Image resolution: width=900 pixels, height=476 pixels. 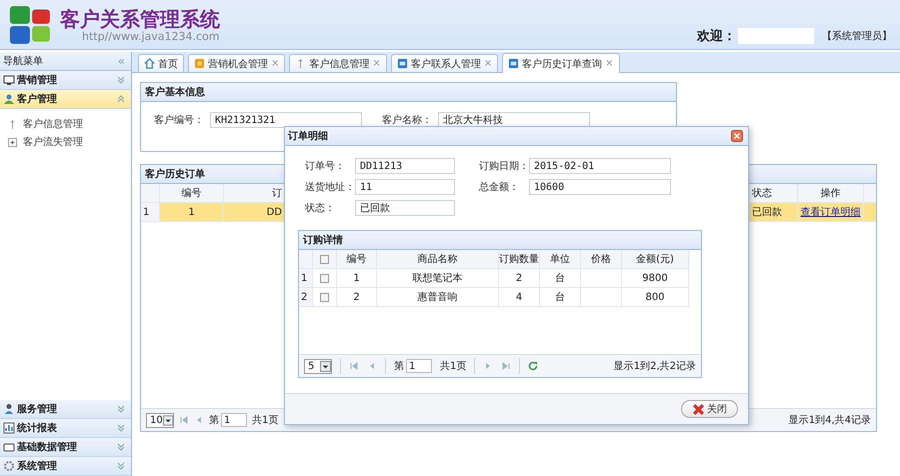 What do you see at coordinates (600, 187) in the screenshot?
I see `input-field: 10600` at bounding box center [600, 187].